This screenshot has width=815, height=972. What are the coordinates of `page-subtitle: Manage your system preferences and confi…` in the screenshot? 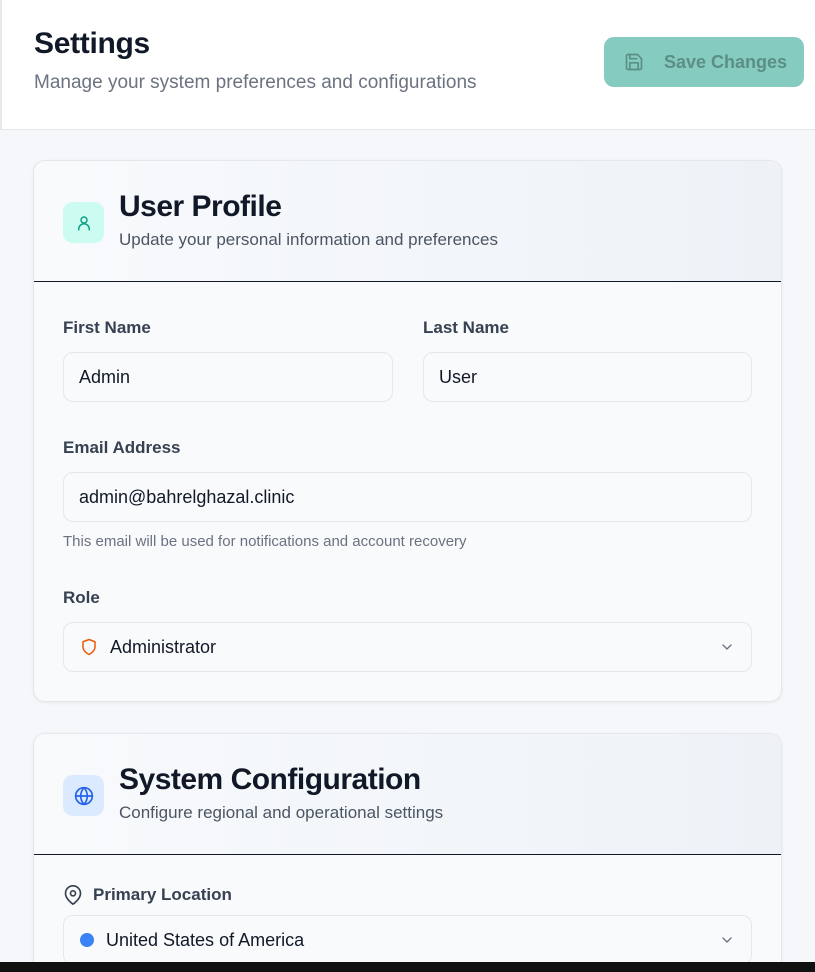 It's located at (255, 82).